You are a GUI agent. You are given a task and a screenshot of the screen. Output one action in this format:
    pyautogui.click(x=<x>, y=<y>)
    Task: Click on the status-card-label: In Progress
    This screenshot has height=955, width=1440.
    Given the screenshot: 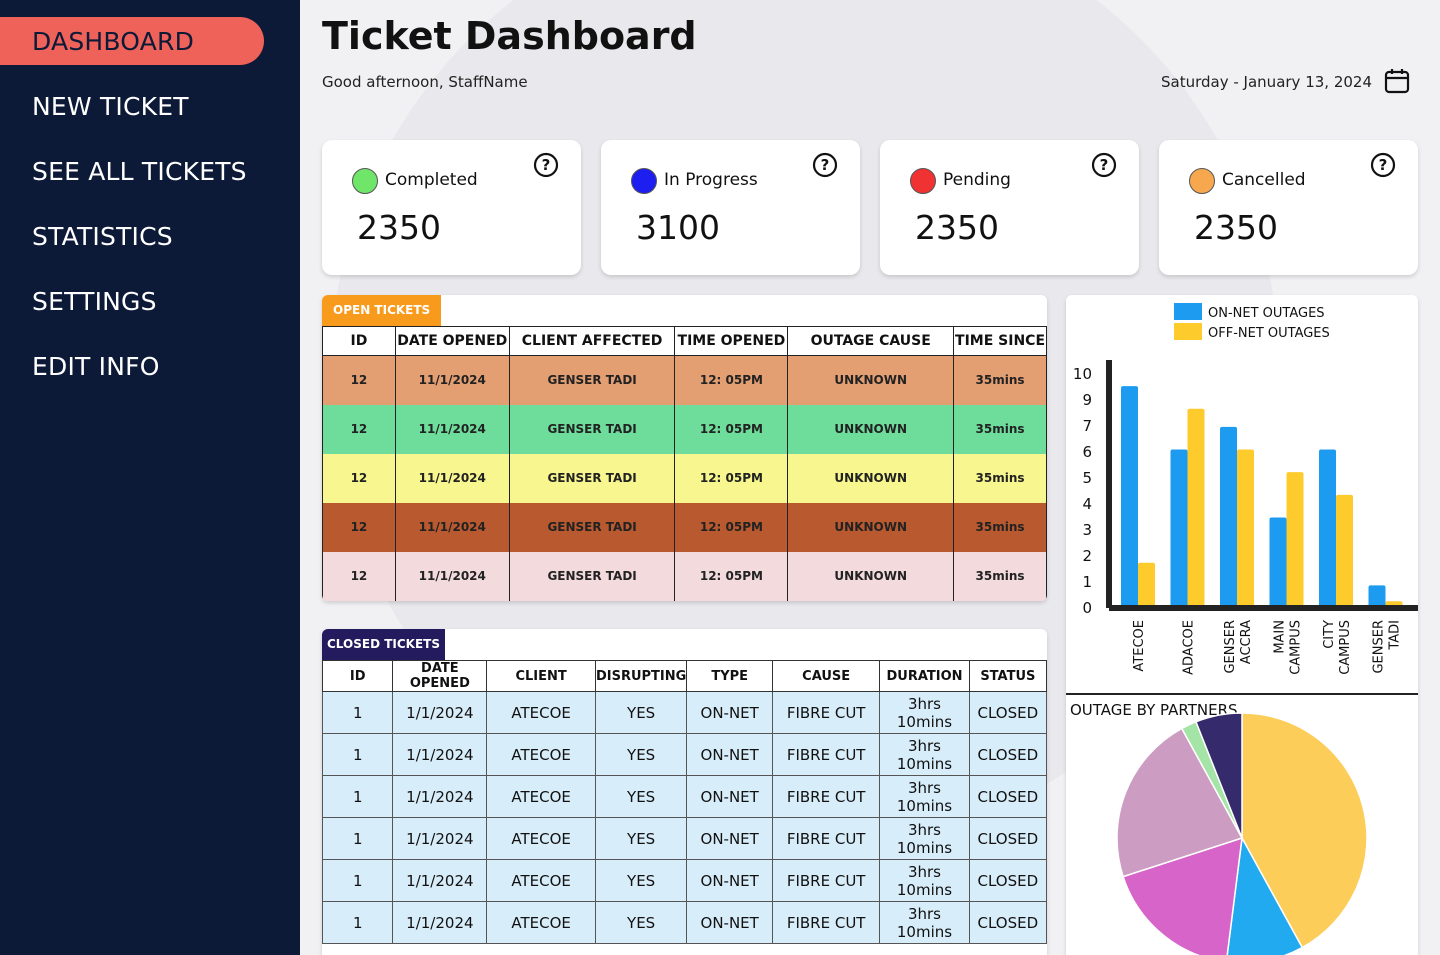 What is the action you would take?
    pyautogui.click(x=711, y=180)
    